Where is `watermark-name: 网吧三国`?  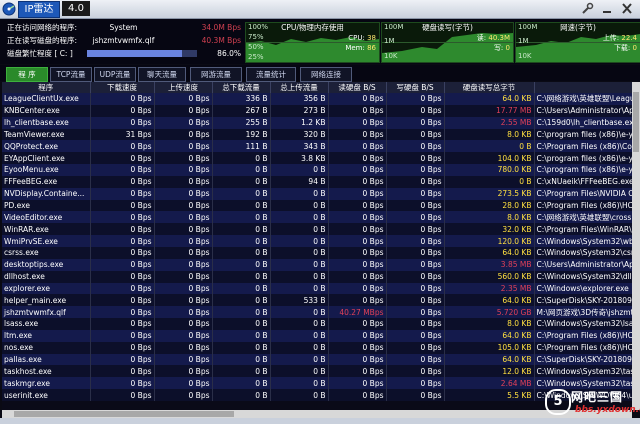 watermark-name: 网吧三国 is located at coordinates (597, 397).